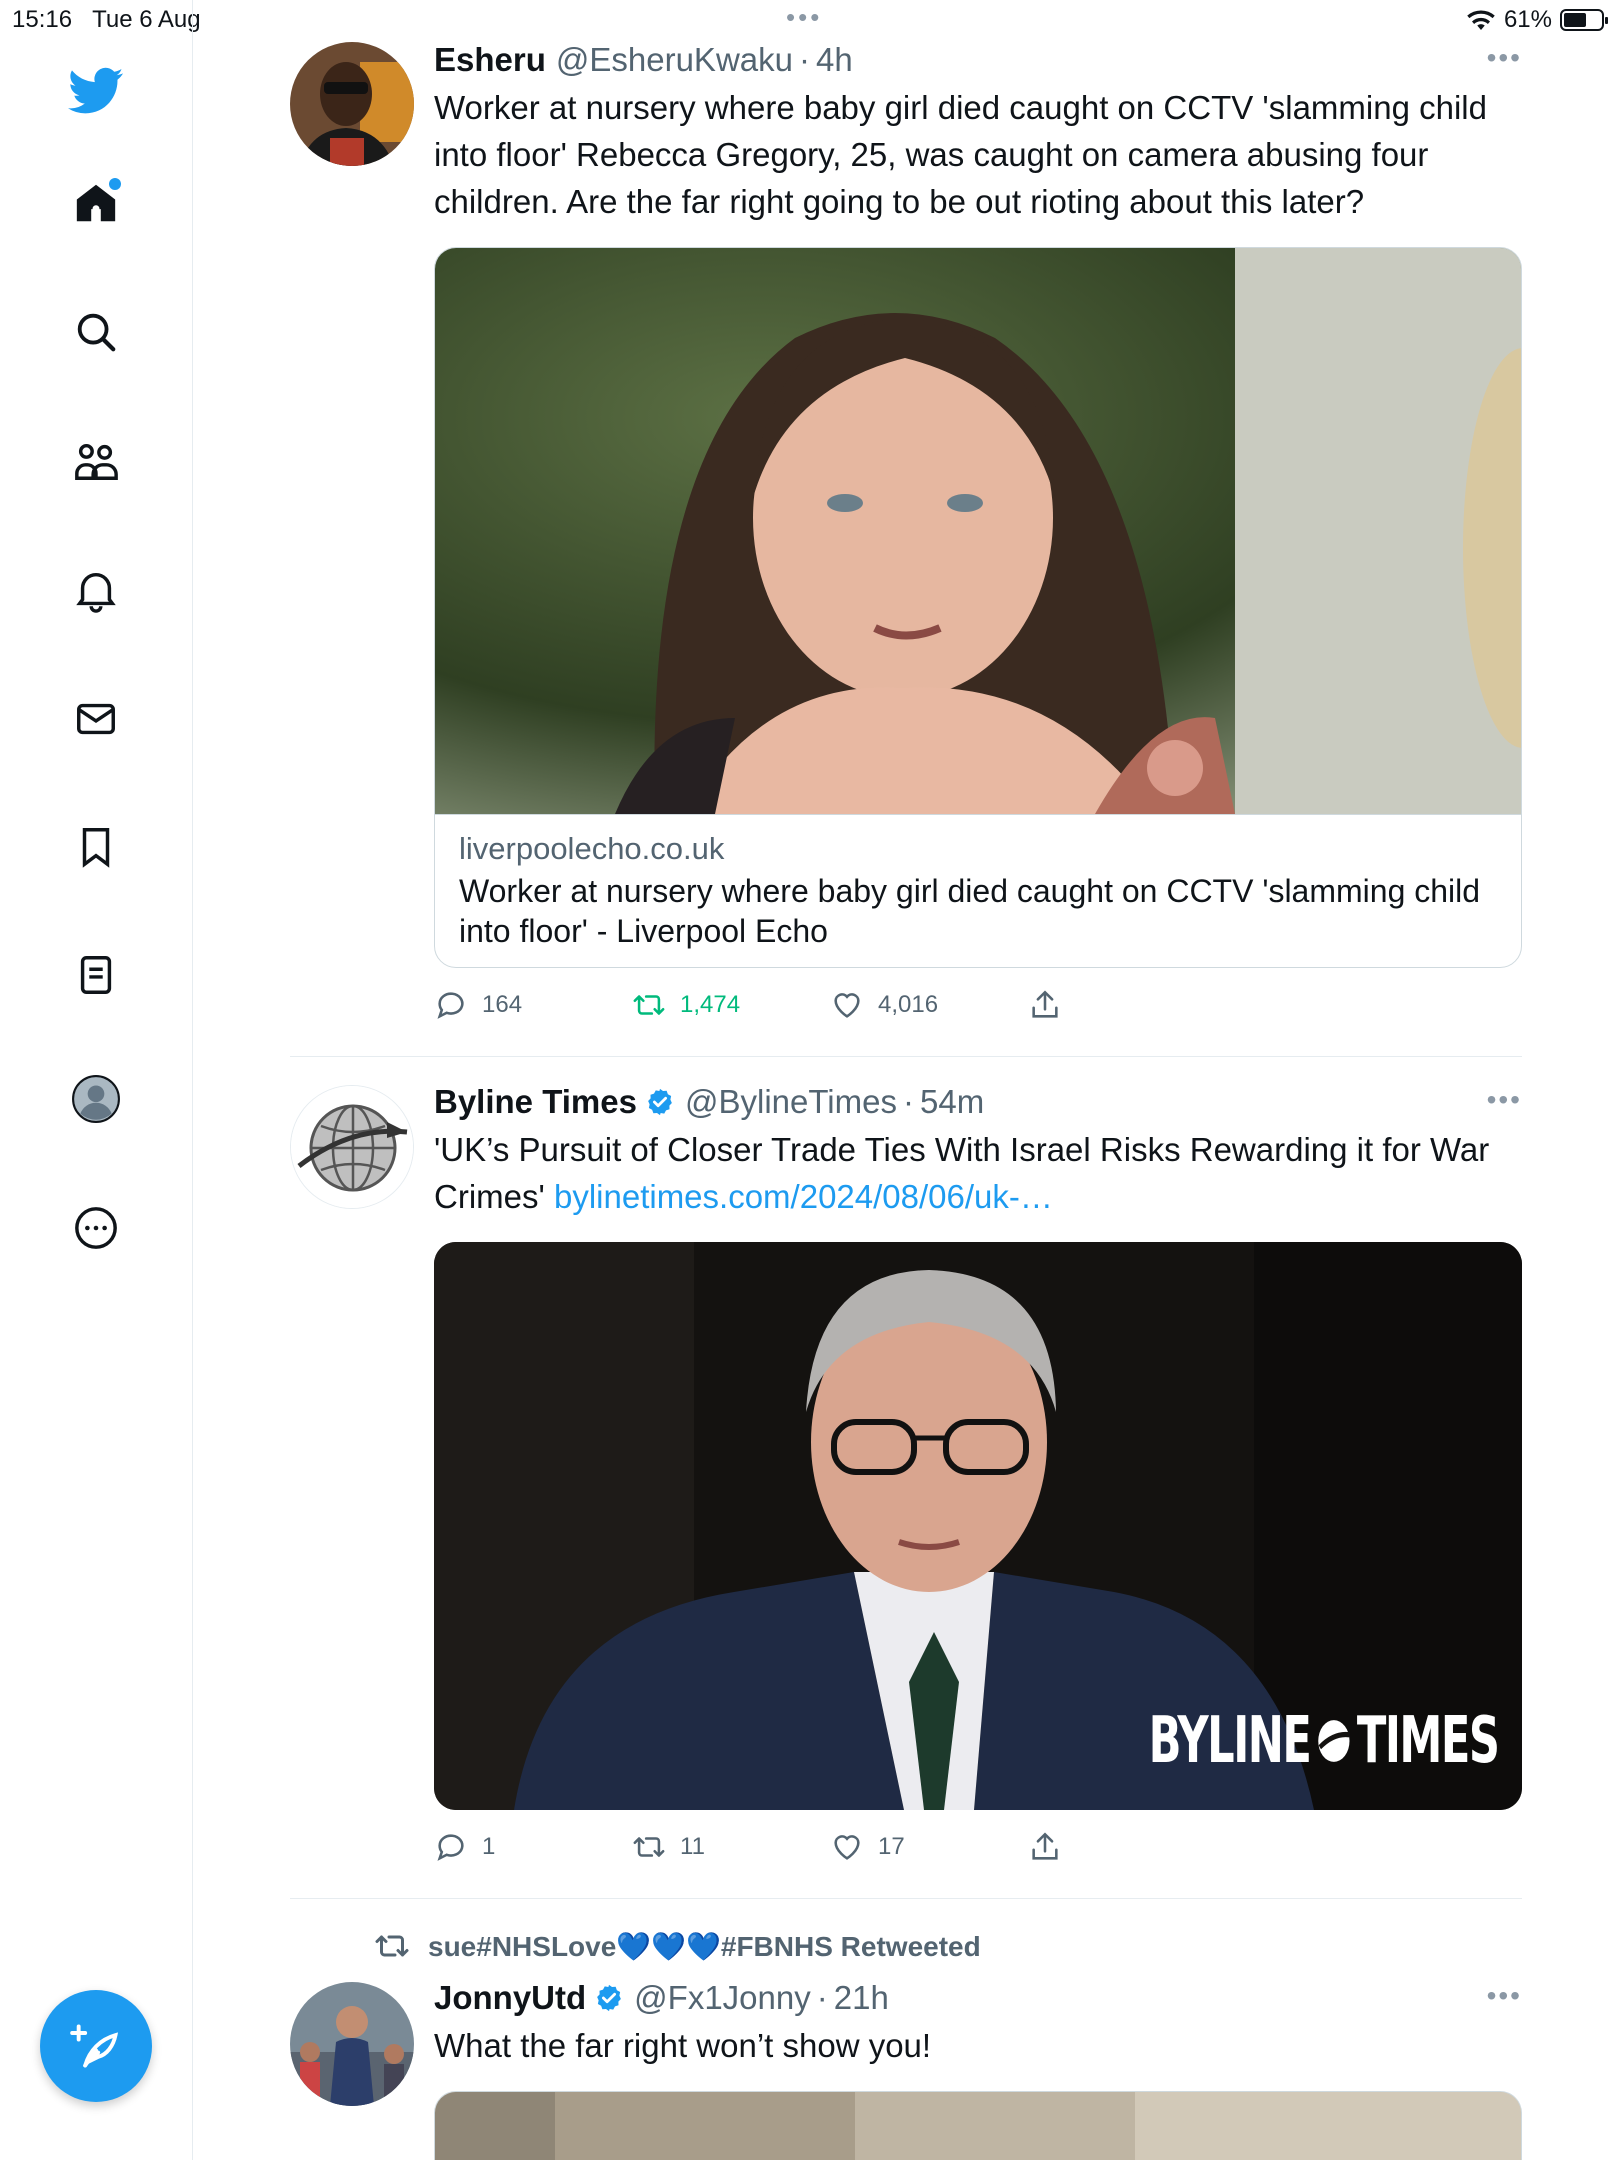 This screenshot has height=2160, width=1620. I want to click on tweet-image, so click(978, 2125).